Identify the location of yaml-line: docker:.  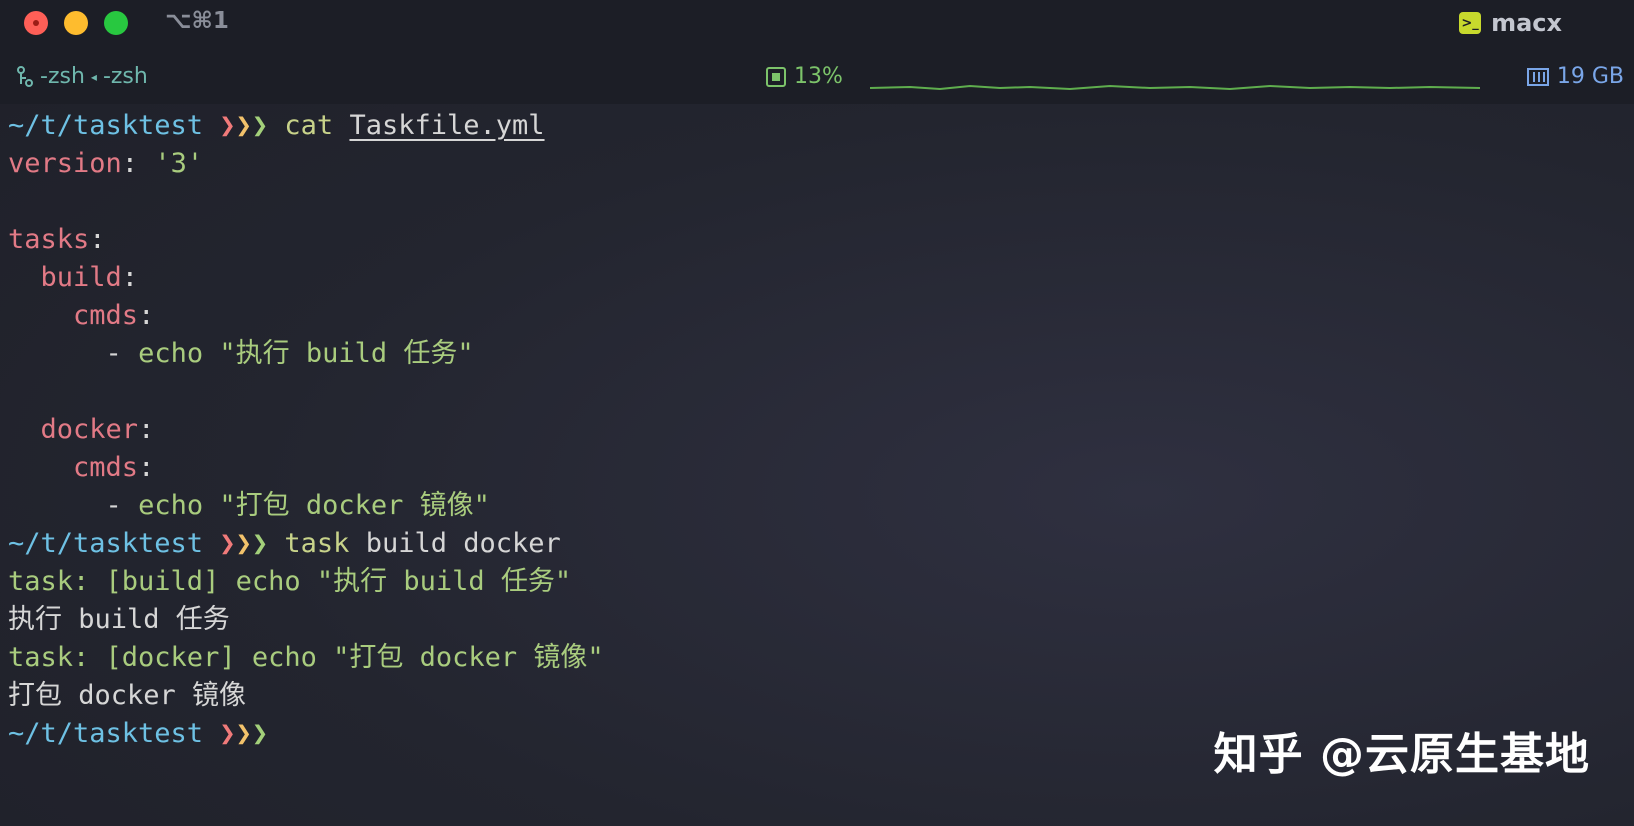
(97, 429).